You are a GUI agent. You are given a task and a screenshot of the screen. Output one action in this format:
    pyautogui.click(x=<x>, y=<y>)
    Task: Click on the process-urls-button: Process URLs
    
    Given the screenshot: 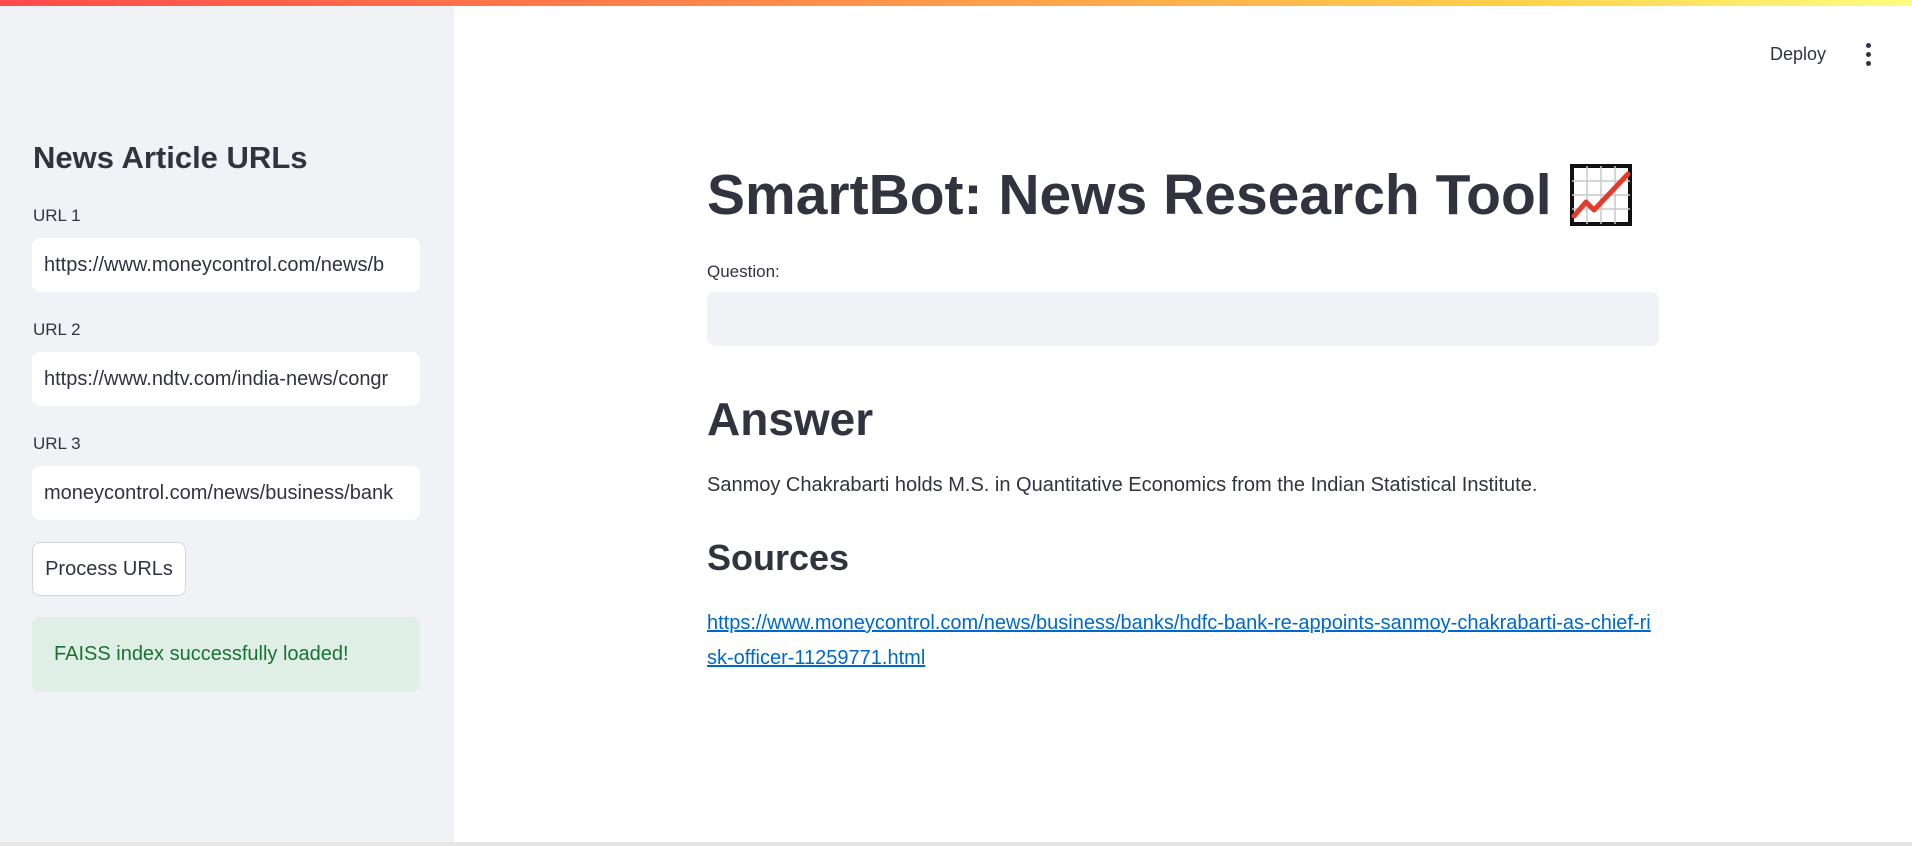 What is the action you would take?
    pyautogui.click(x=109, y=569)
    